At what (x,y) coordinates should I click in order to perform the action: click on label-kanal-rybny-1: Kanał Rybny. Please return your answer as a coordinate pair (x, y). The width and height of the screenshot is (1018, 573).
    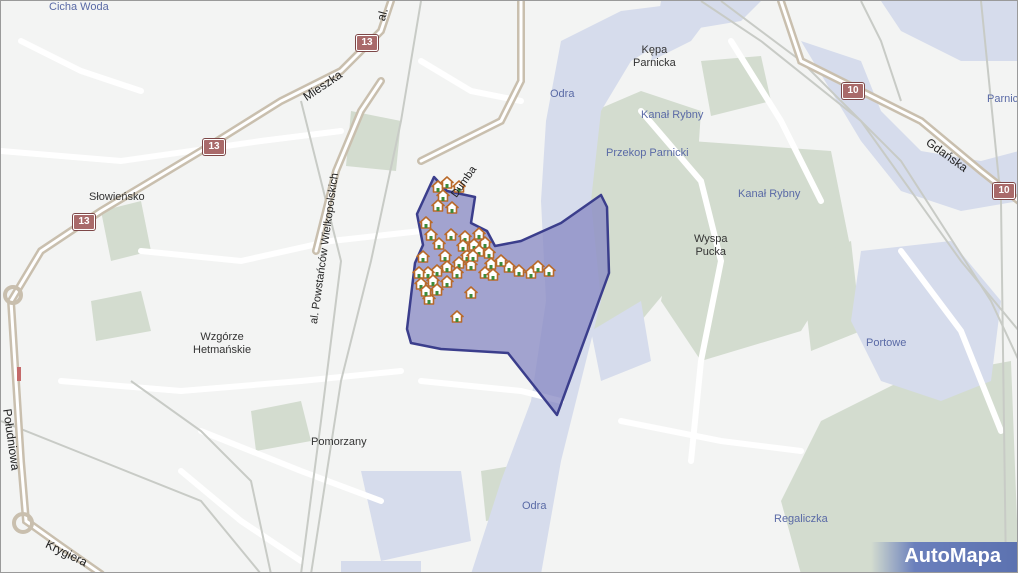
    Looking at the image, I should click on (672, 115).